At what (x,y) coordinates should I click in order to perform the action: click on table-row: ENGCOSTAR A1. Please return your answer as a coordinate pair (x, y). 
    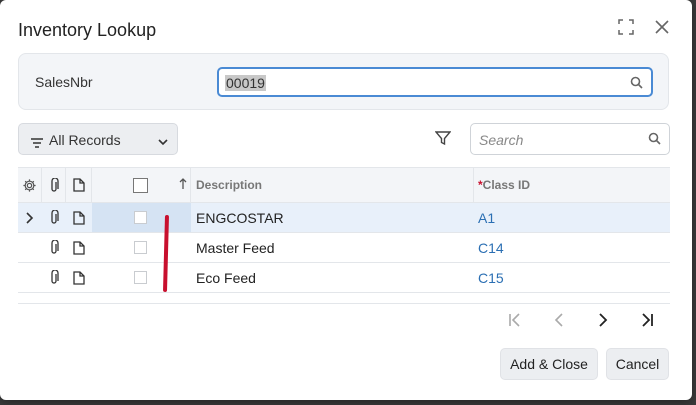
    Looking at the image, I should click on (344, 218).